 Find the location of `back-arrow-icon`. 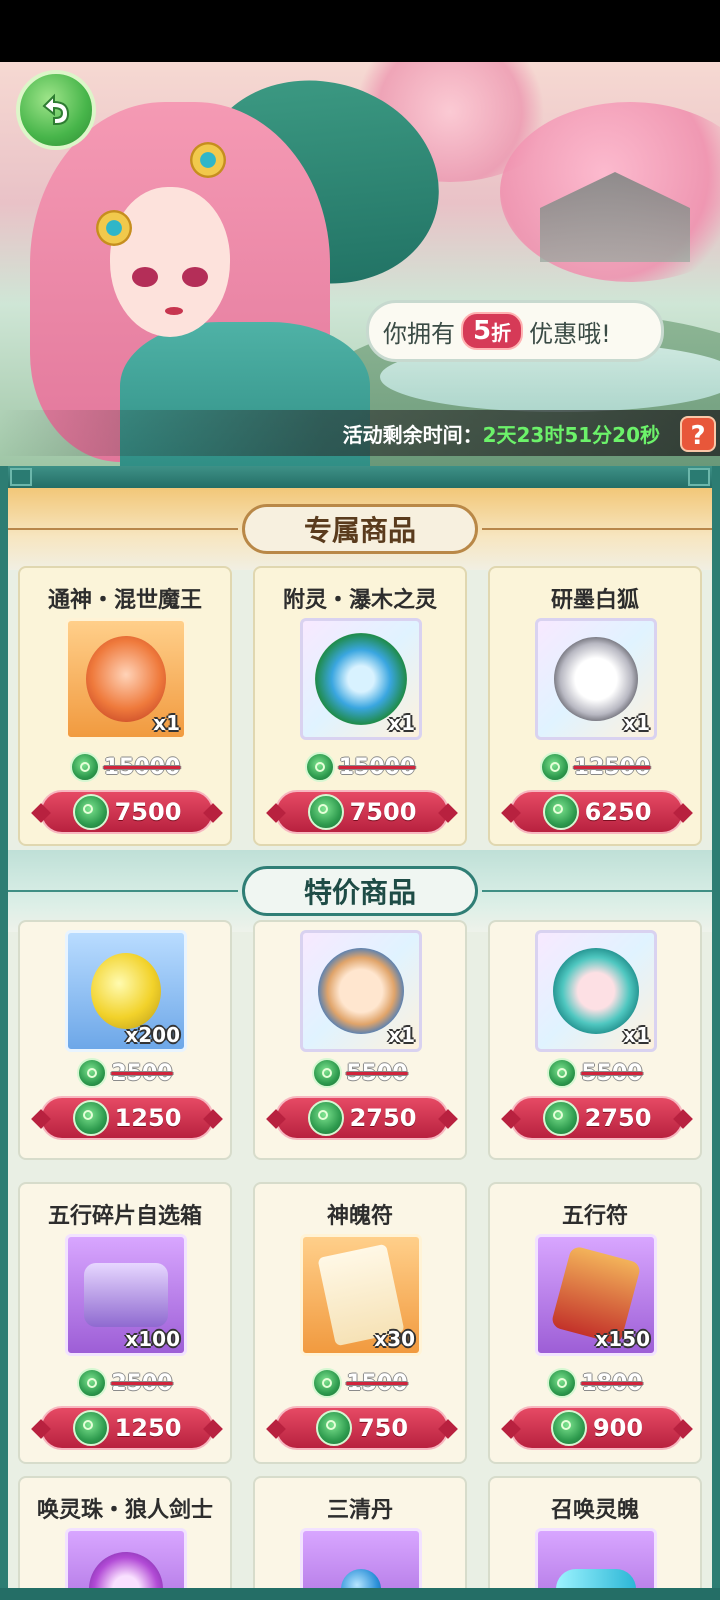

back-arrow-icon is located at coordinates (56, 109).